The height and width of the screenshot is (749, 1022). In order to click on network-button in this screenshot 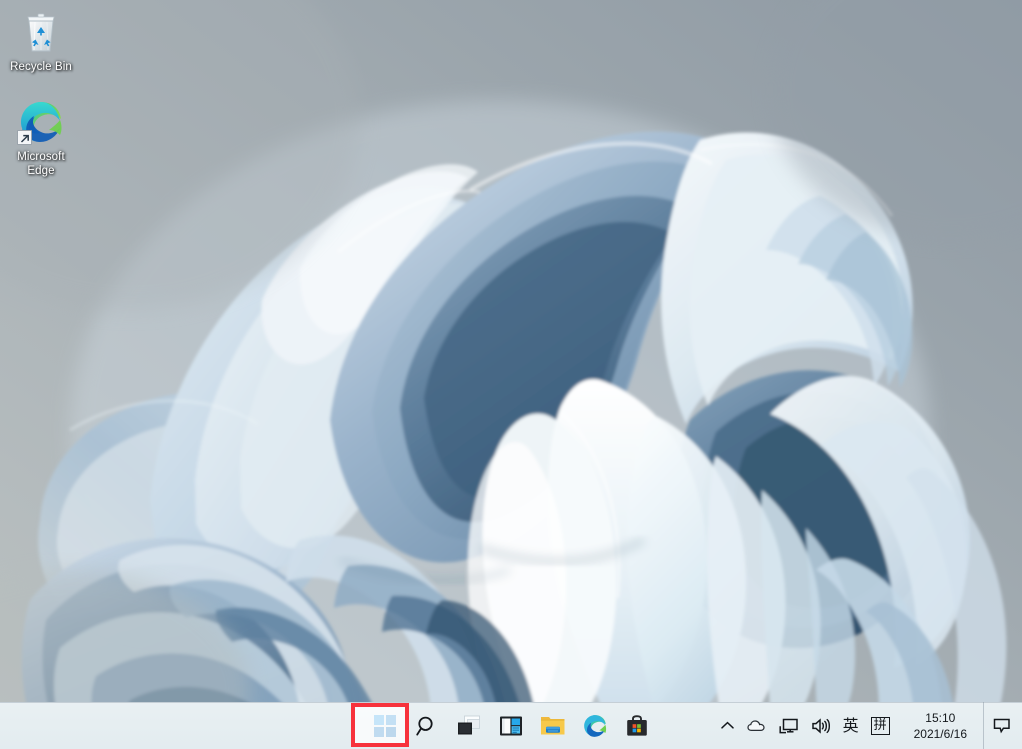, I will do `click(789, 726)`.